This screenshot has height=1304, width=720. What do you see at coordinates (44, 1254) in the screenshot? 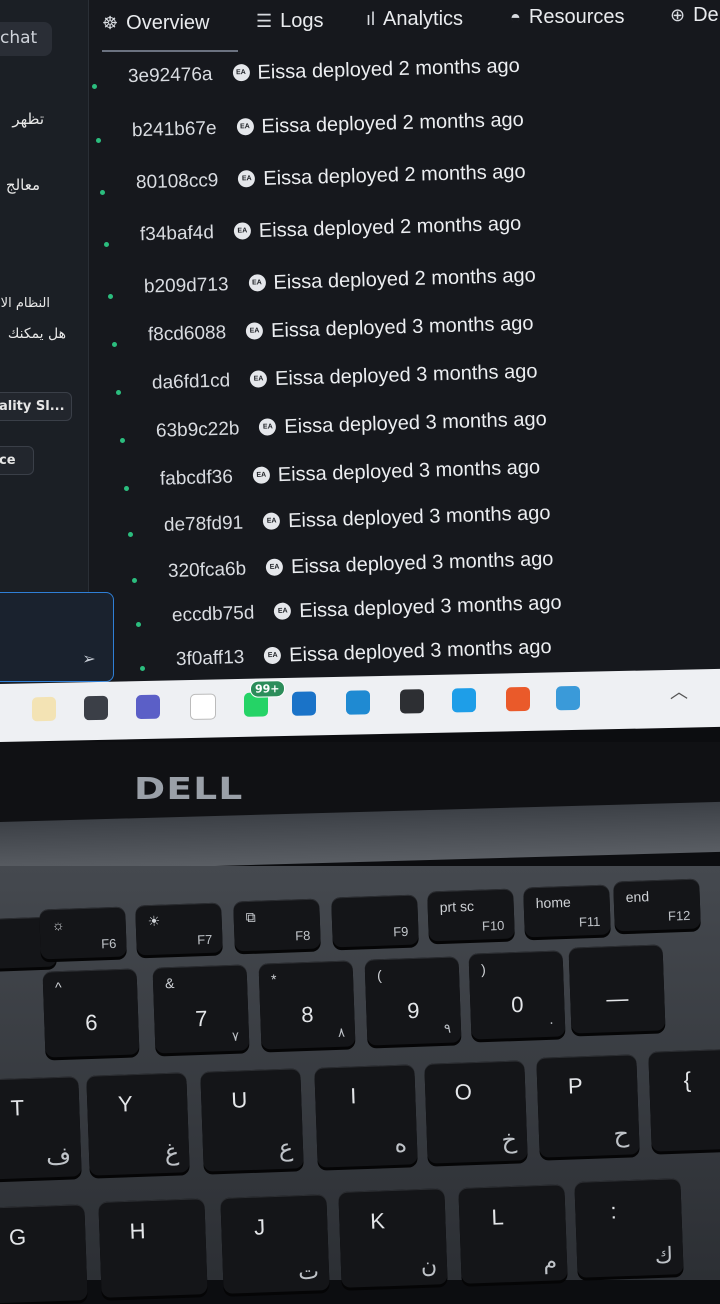
I see `key-g: G` at bounding box center [44, 1254].